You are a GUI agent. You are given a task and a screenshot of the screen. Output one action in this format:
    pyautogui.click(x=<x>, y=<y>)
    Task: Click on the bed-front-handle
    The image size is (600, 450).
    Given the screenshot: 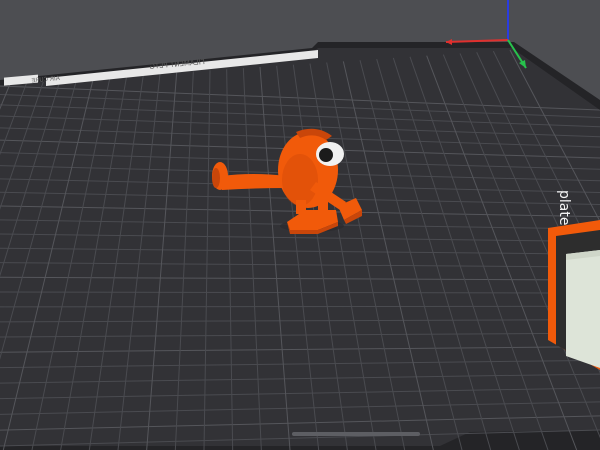 What is the action you would take?
    pyautogui.click(x=356, y=434)
    